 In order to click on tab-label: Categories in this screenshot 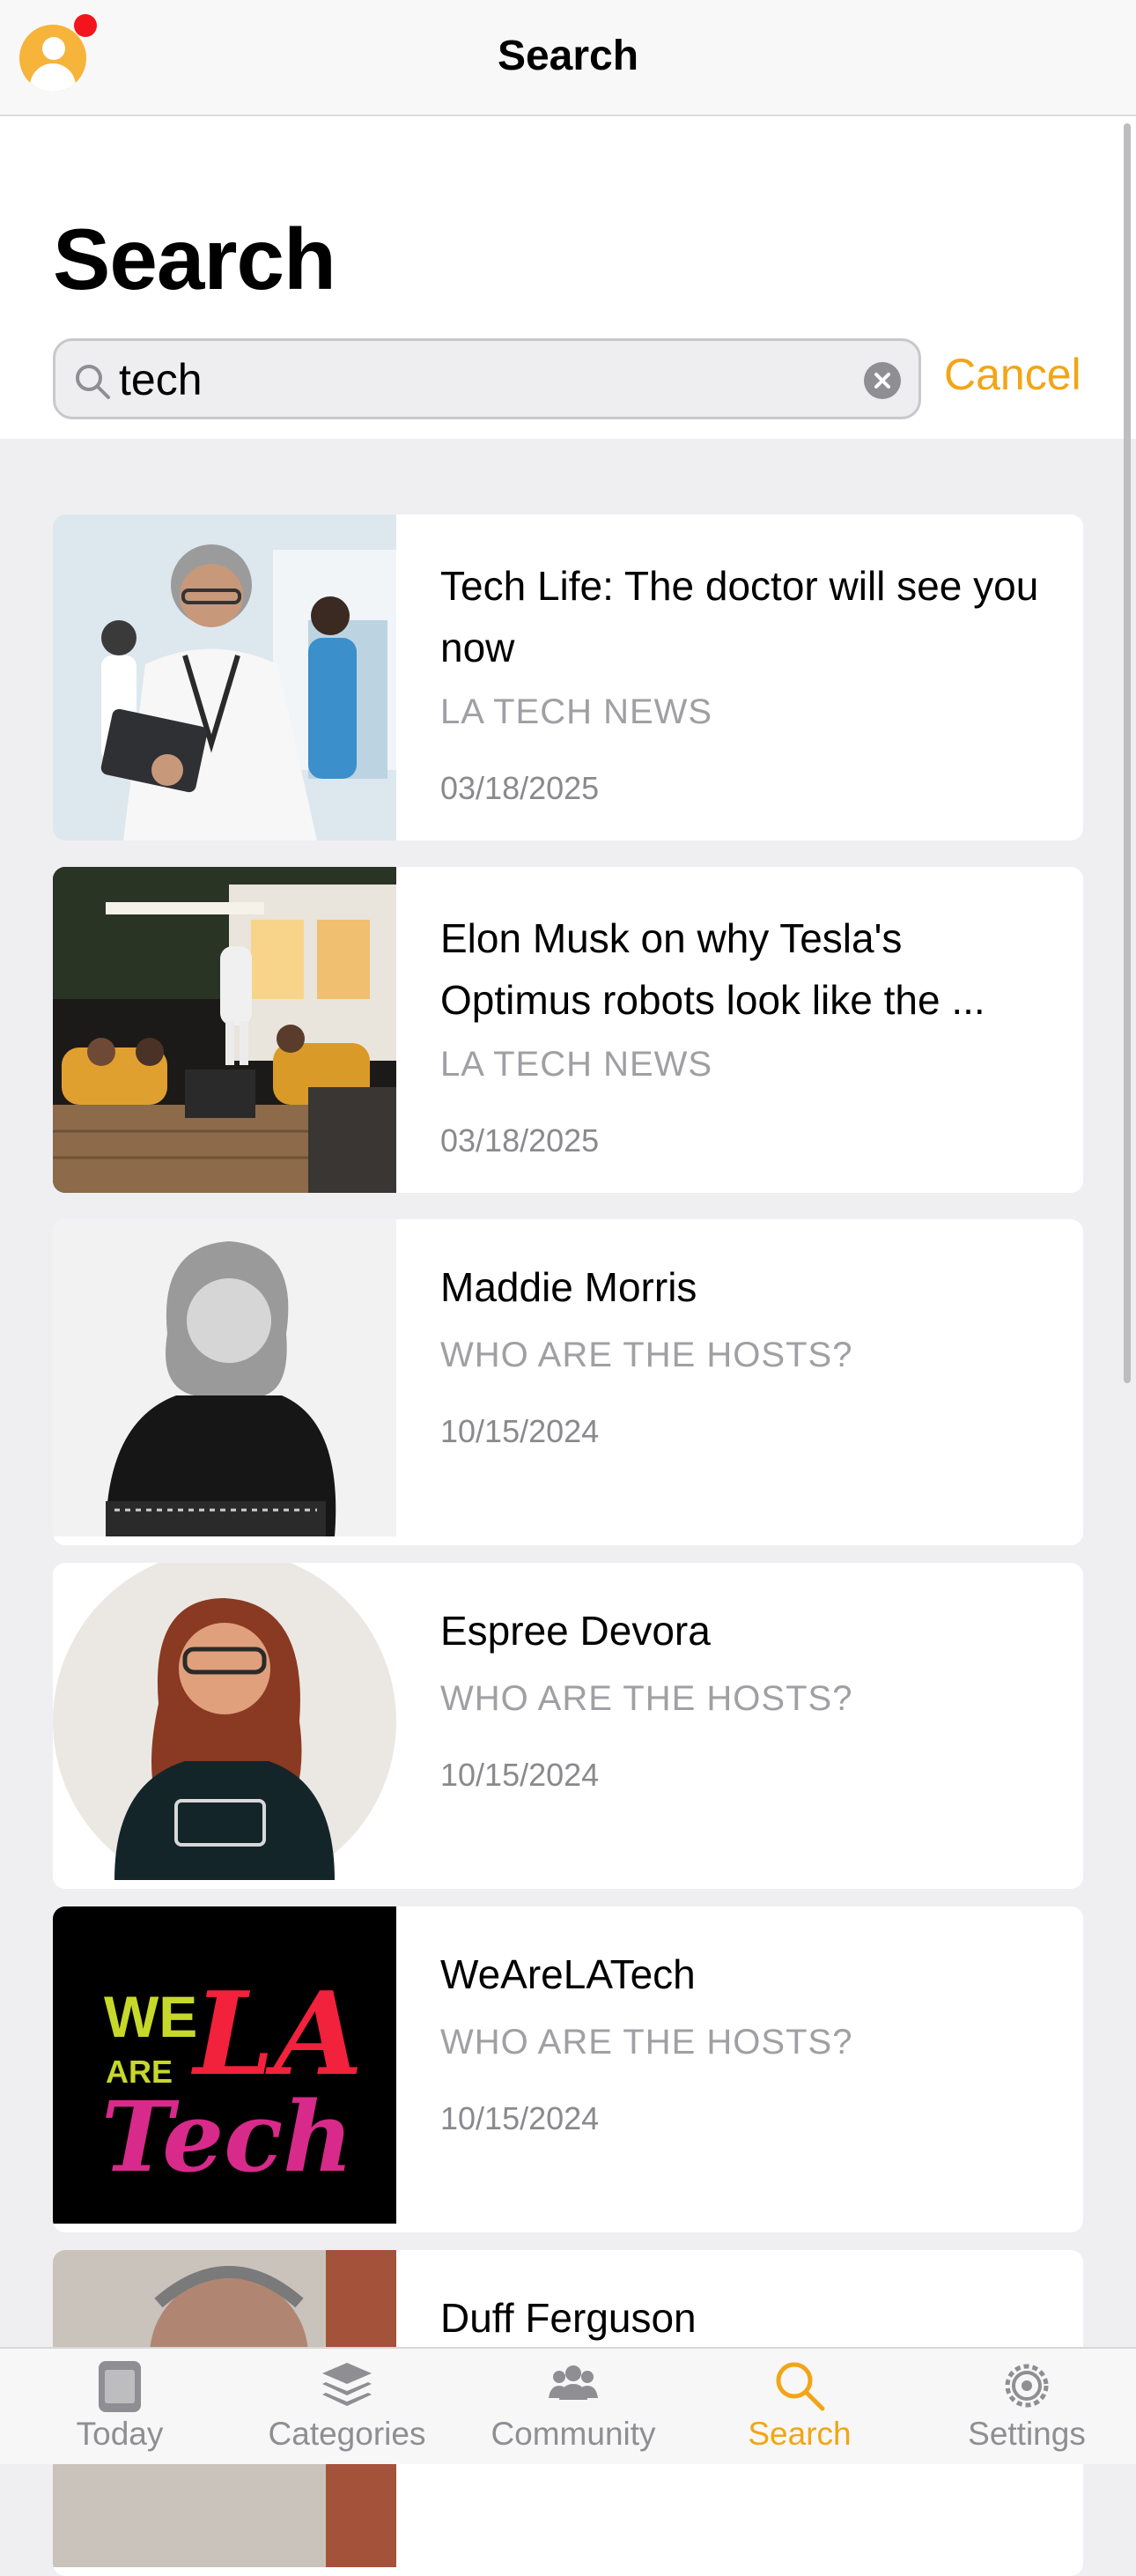, I will do `click(347, 2434)`.